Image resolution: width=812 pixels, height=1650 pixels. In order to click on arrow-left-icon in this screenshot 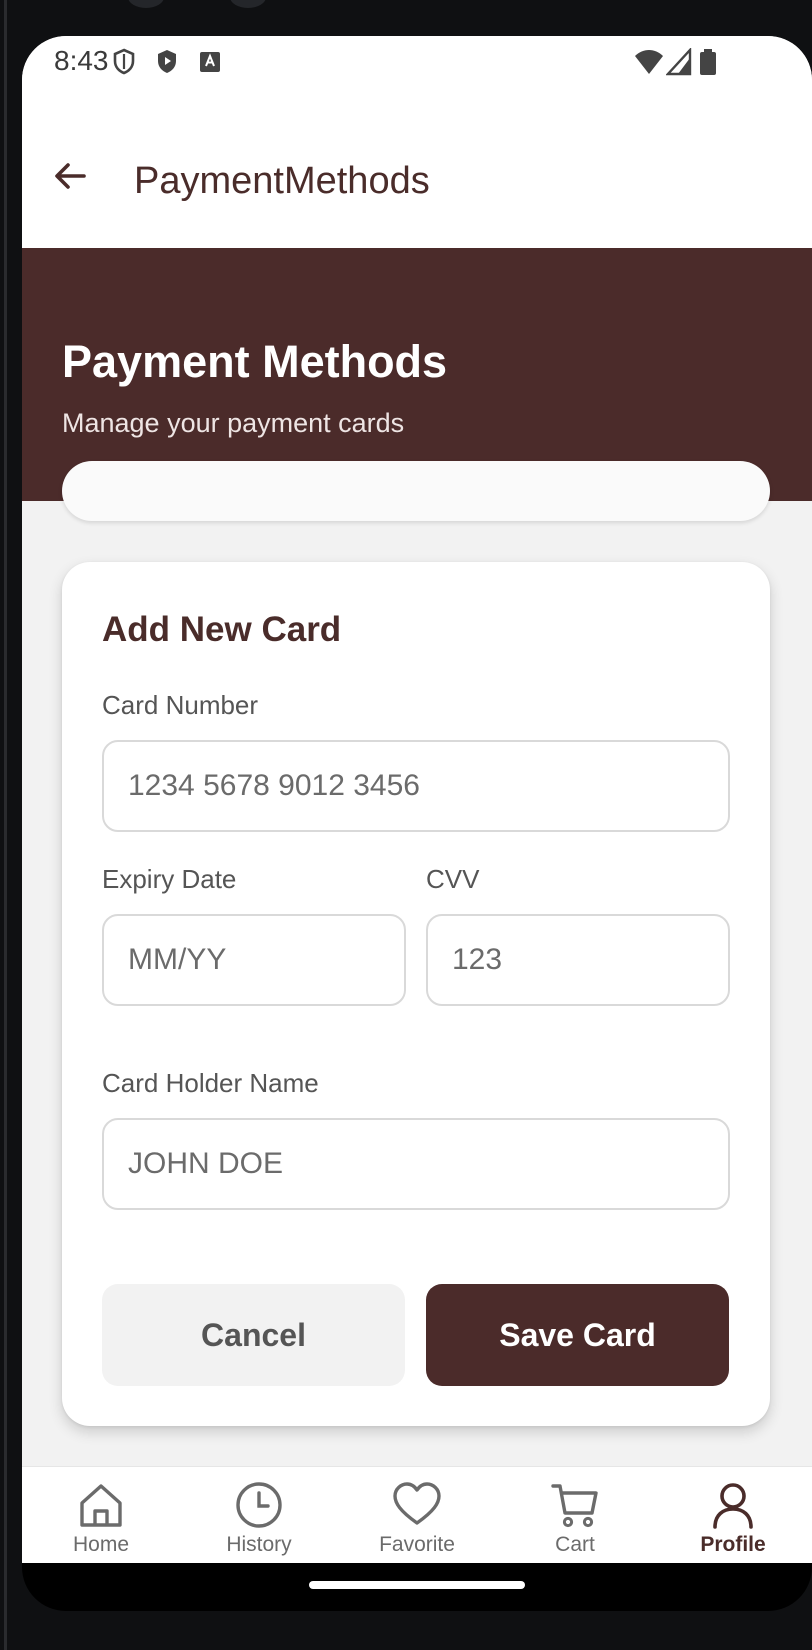, I will do `click(70, 176)`.